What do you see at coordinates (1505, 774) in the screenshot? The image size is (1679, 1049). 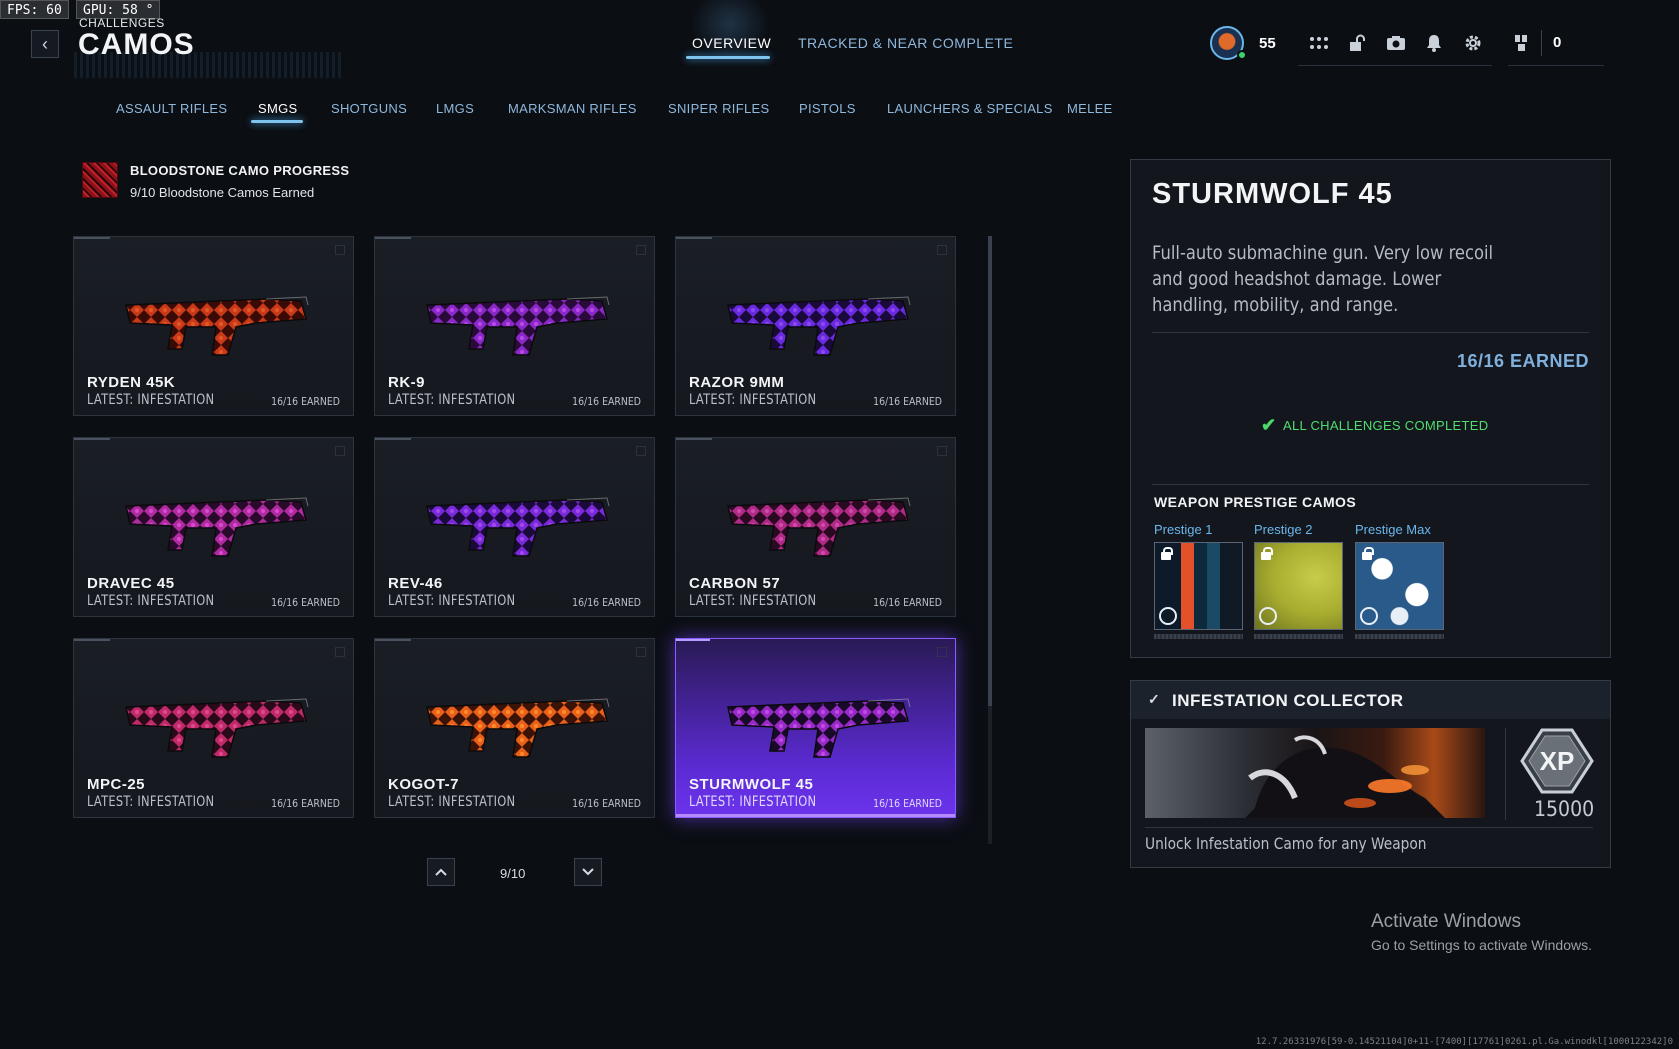 I see `collector-divider` at bounding box center [1505, 774].